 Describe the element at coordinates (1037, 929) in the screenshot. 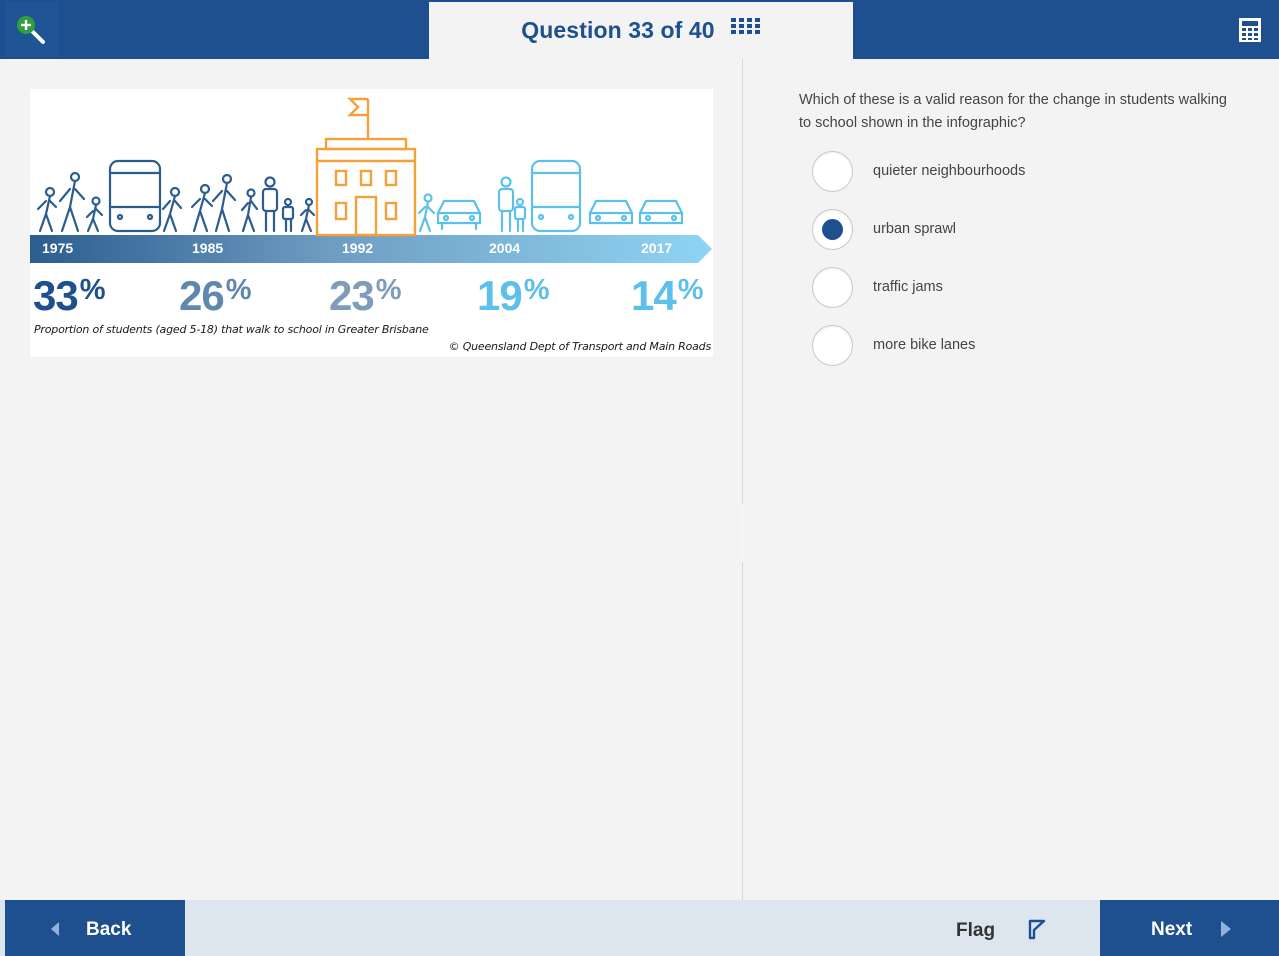

I see `flag-icon` at that location.